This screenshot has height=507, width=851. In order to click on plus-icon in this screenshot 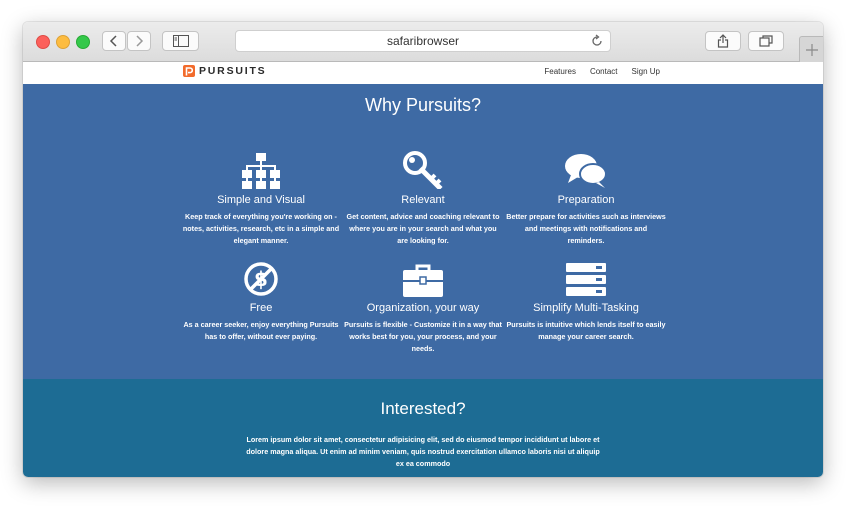, I will do `click(812, 49)`.